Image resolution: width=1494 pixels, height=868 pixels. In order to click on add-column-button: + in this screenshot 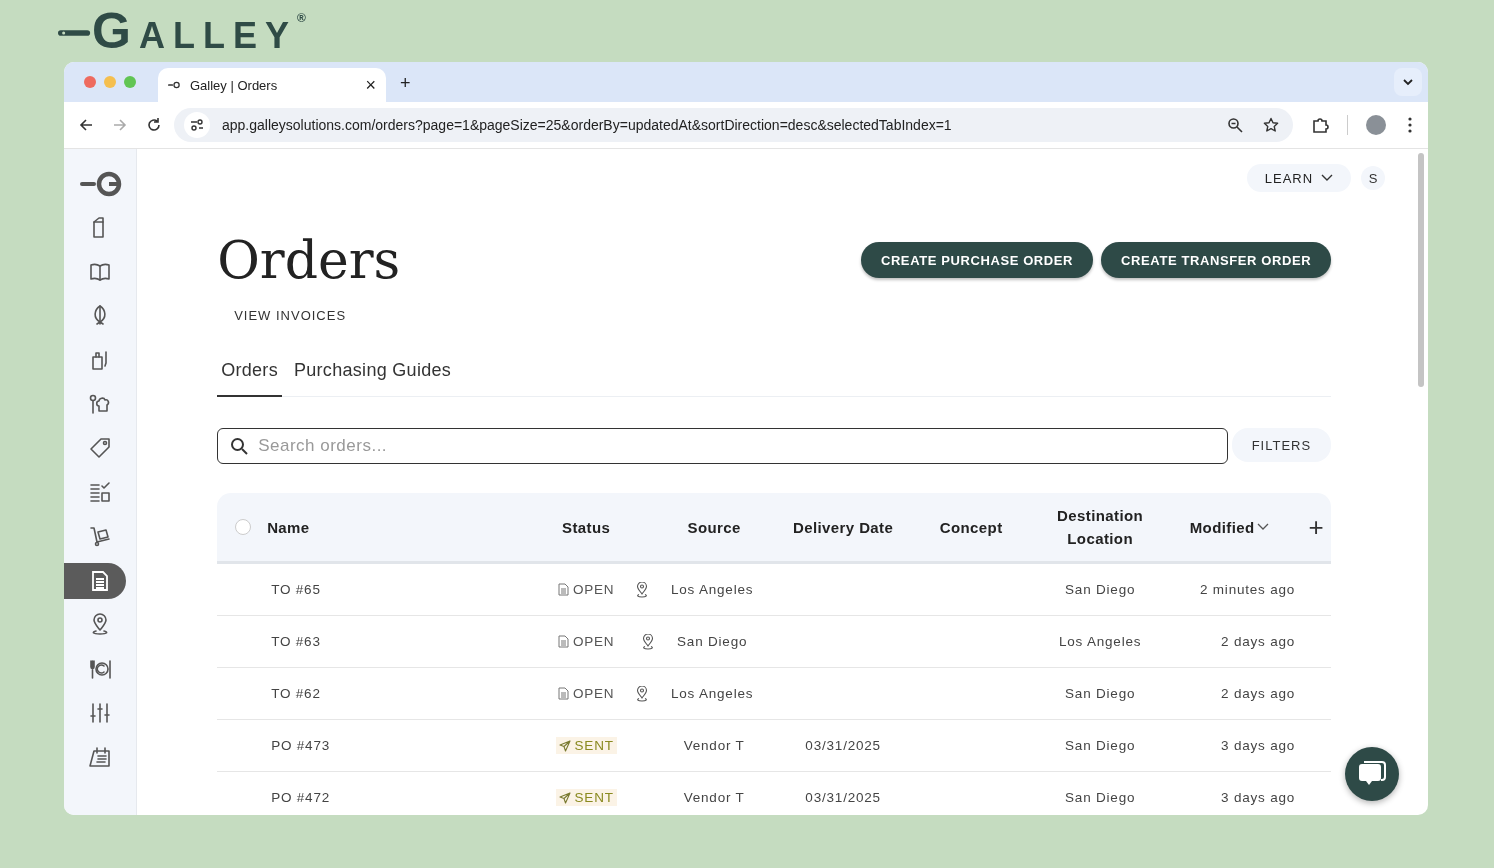, I will do `click(1316, 527)`.